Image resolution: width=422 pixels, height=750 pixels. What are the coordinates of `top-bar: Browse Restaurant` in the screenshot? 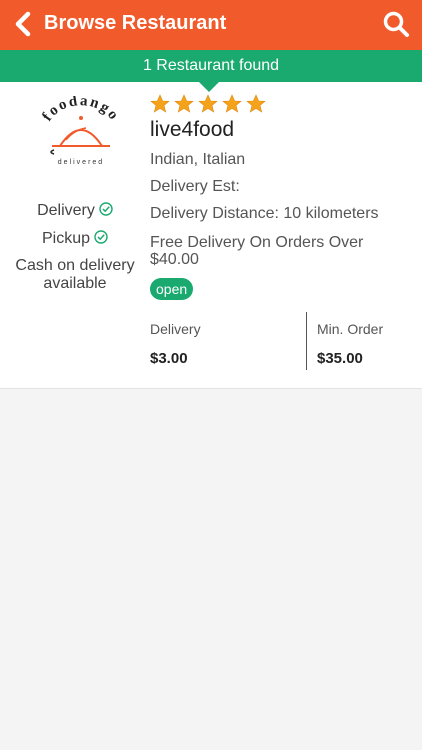 It's located at (211, 25).